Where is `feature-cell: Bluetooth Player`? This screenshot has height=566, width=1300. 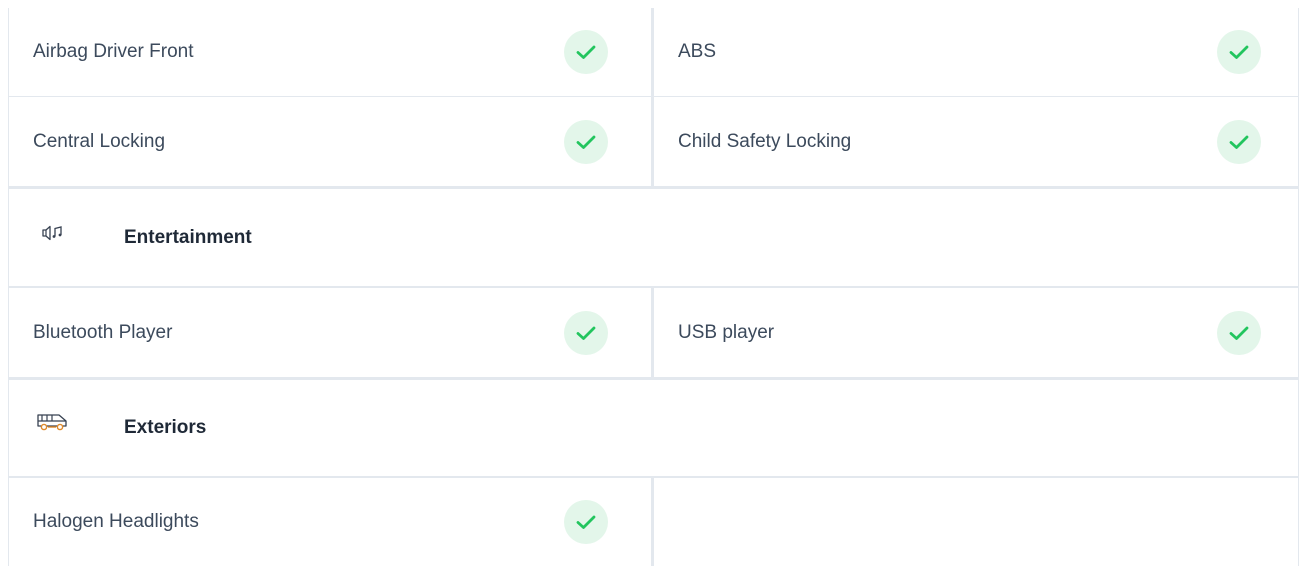 feature-cell: Bluetooth Player is located at coordinates (331, 332).